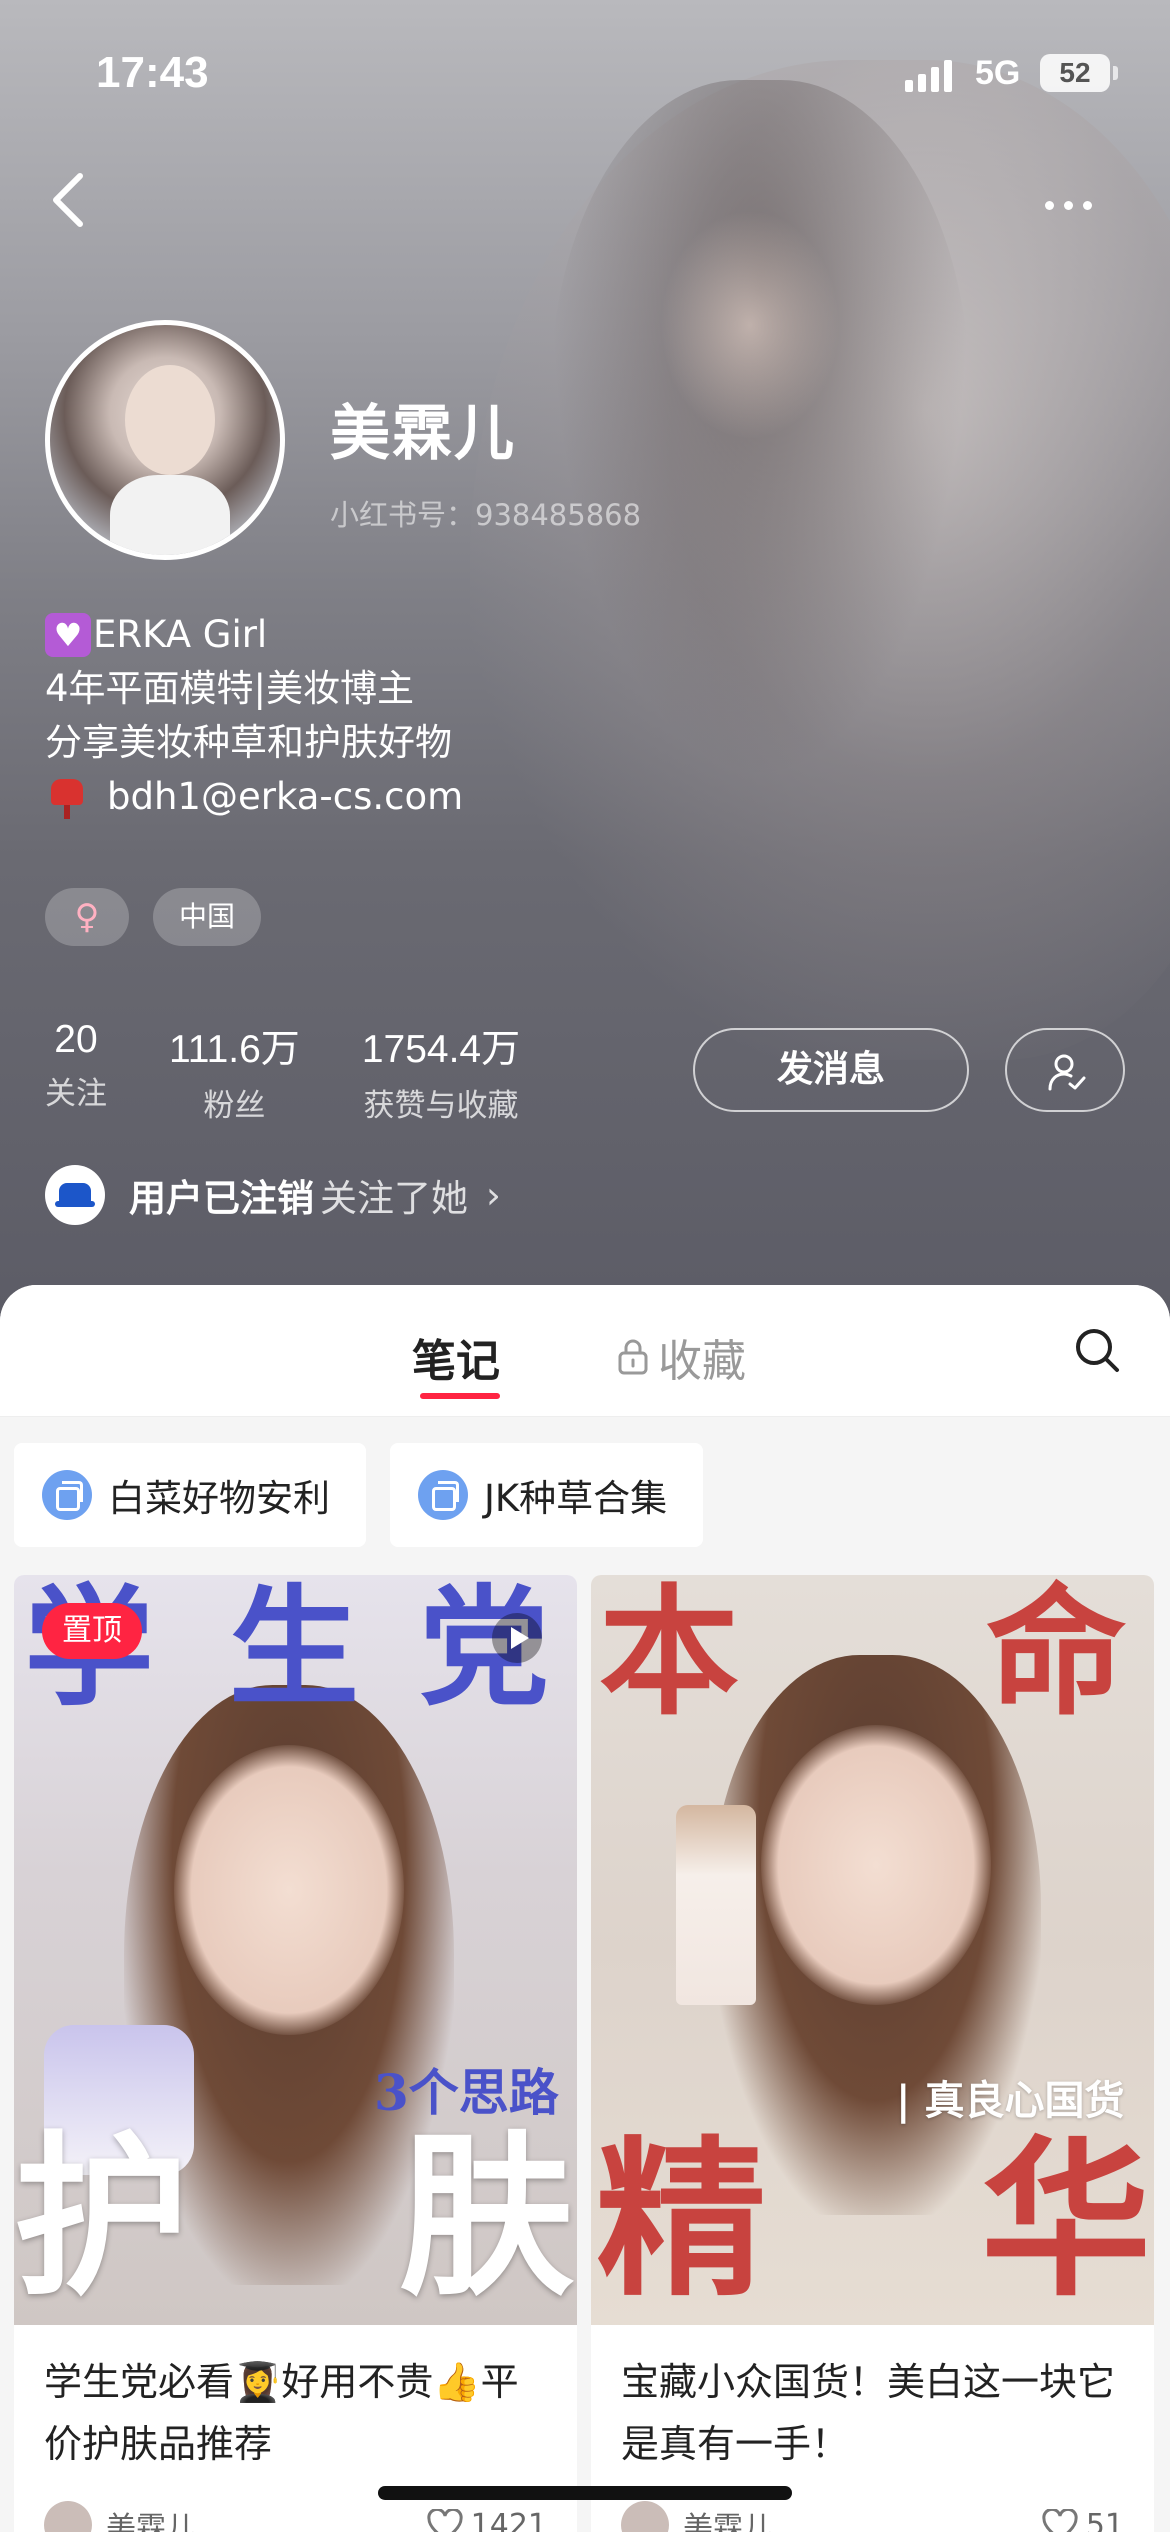 The width and height of the screenshot is (1170, 2532). I want to click on bio-line-3: 分享美妆种草和护肤好物, so click(248, 742).